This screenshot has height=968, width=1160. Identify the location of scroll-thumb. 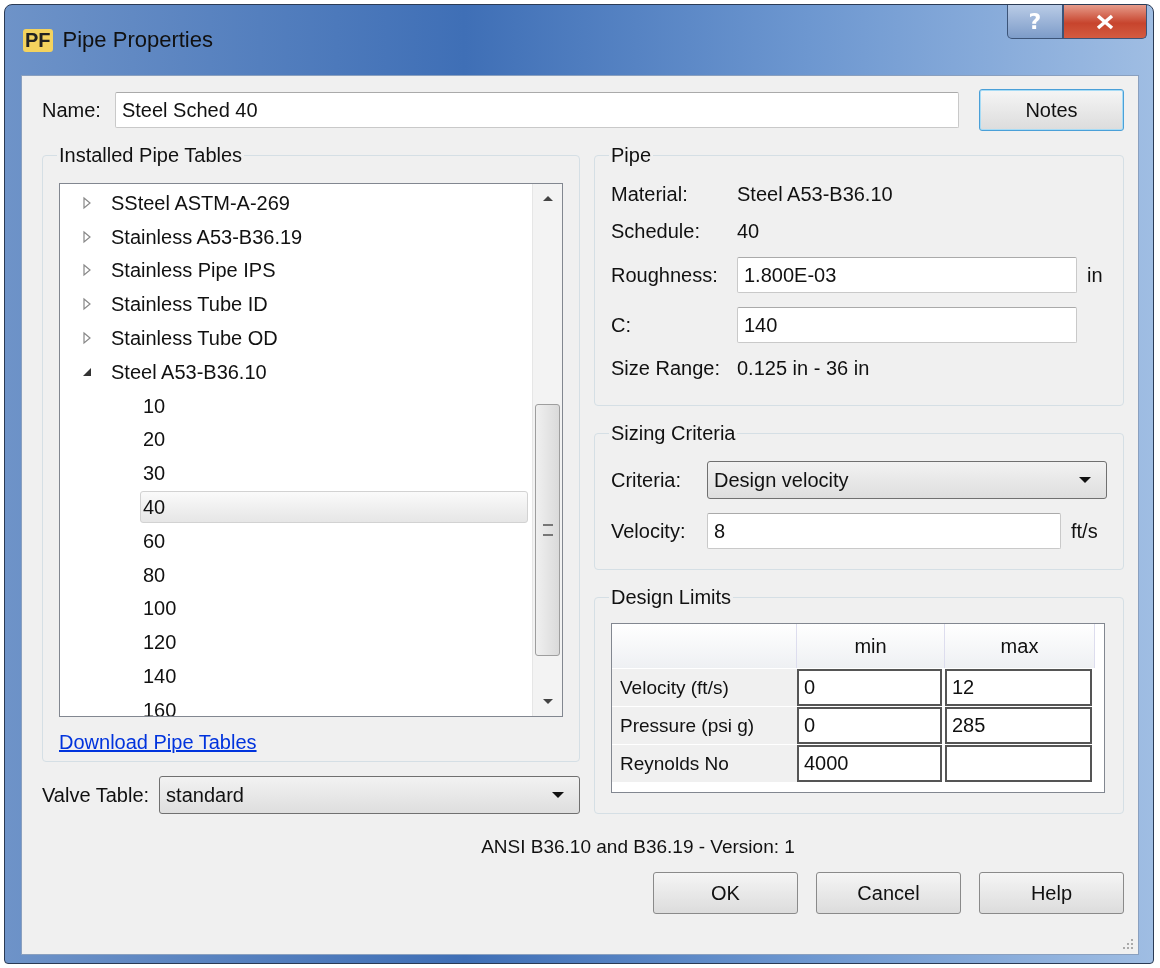
(547, 530).